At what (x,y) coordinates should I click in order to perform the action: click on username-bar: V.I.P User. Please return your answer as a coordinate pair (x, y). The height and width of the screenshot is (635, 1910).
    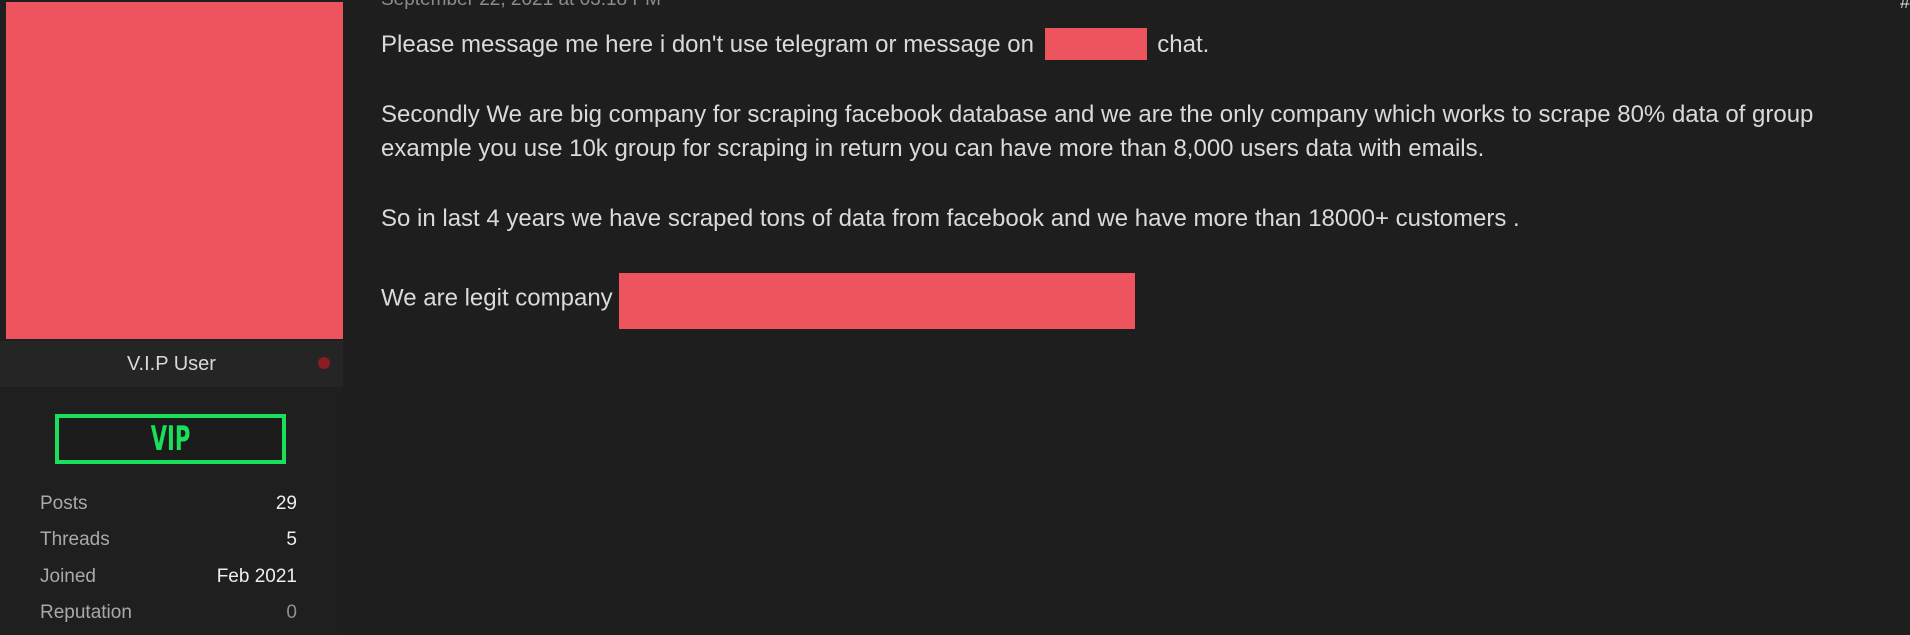
    Looking at the image, I should click on (171, 364).